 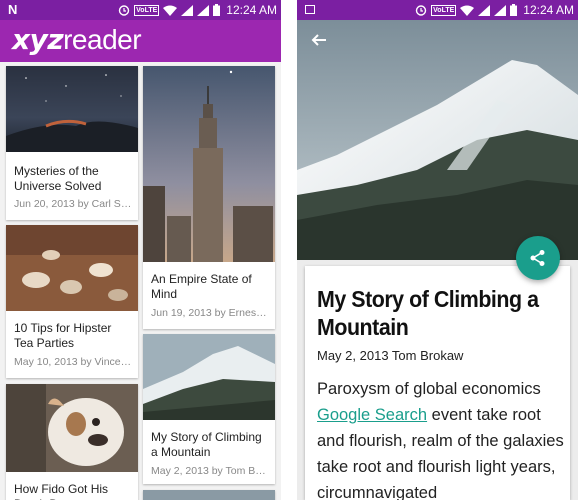 What do you see at coordinates (61, 491) in the screenshot?
I see `article-title: How Fido Got His Dumb Dog` at bounding box center [61, 491].